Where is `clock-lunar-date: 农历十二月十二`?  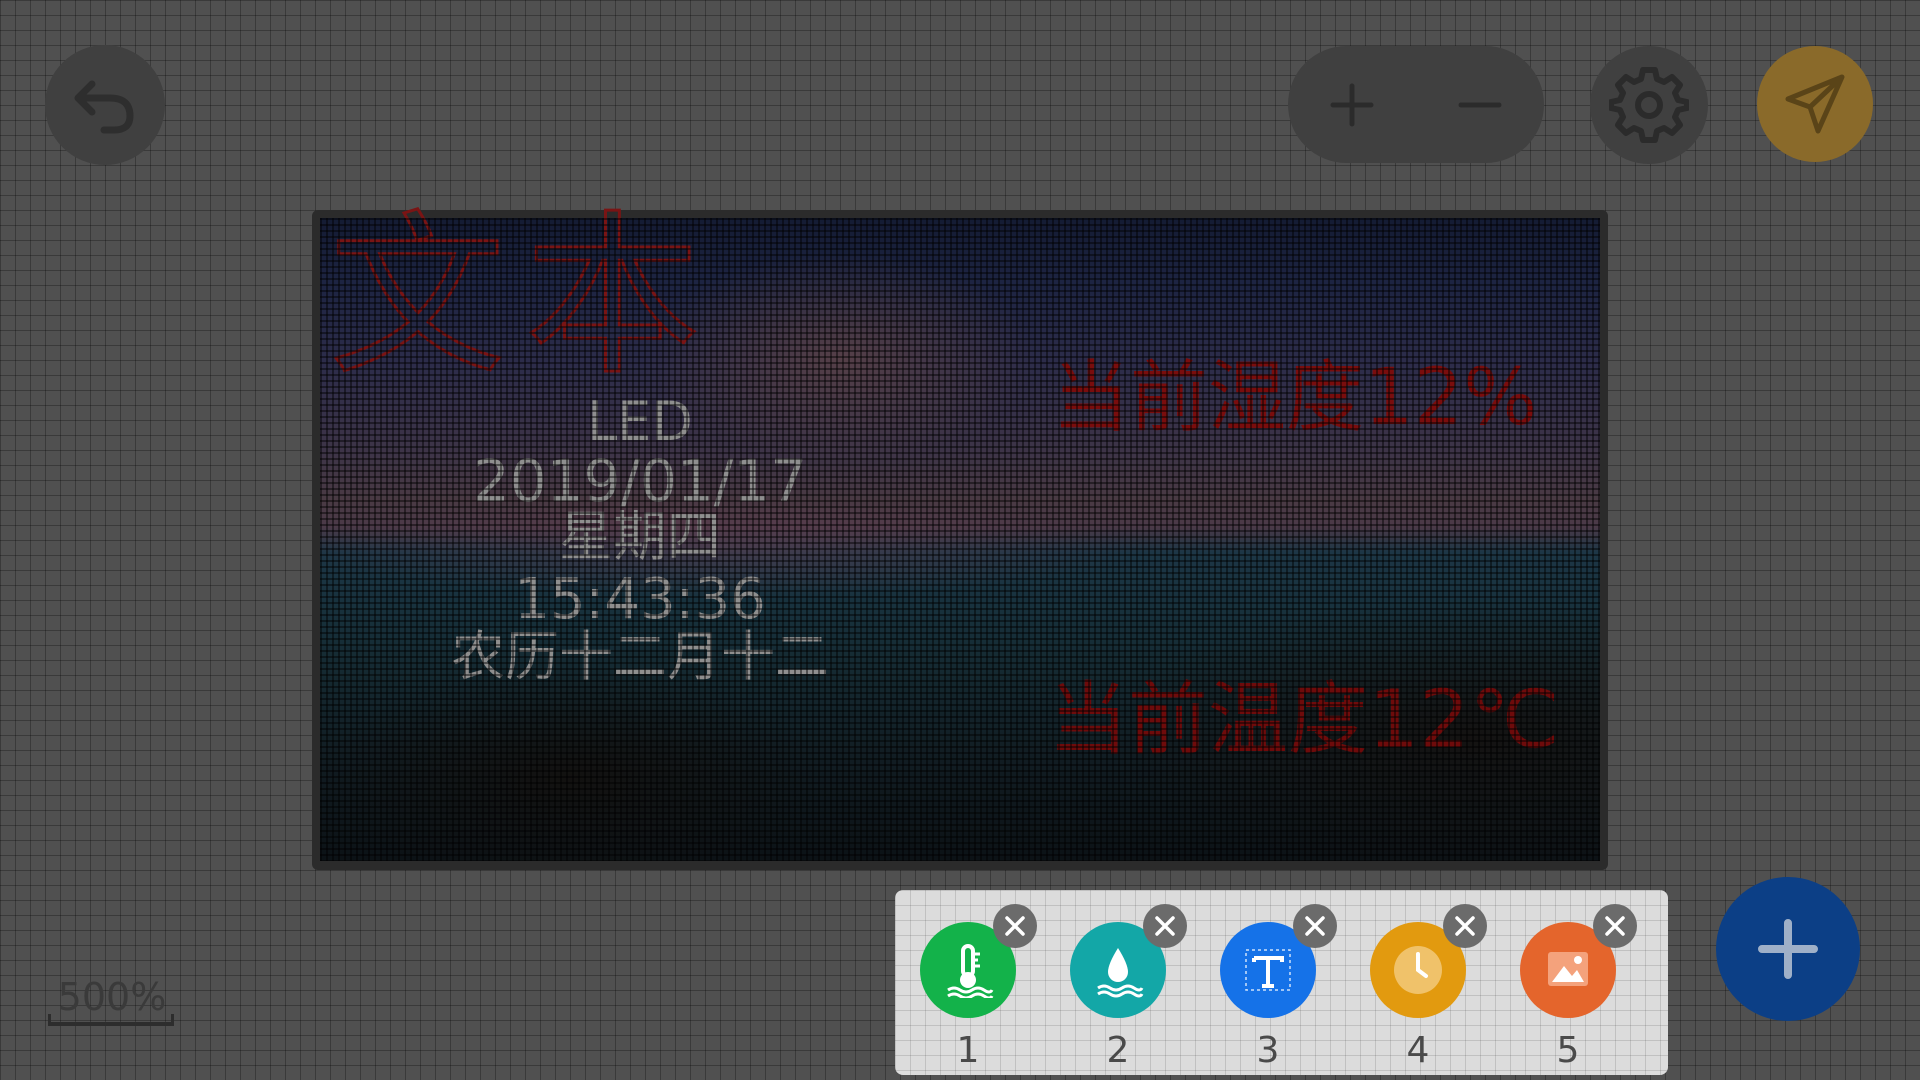
clock-lunar-date: 农历十二月十二 is located at coordinates (640, 657).